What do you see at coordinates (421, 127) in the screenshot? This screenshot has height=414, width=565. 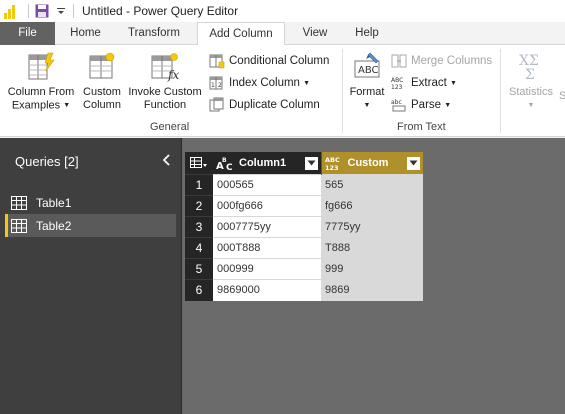 I see `group-label-from-text: From Text` at bounding box center [421, 127].